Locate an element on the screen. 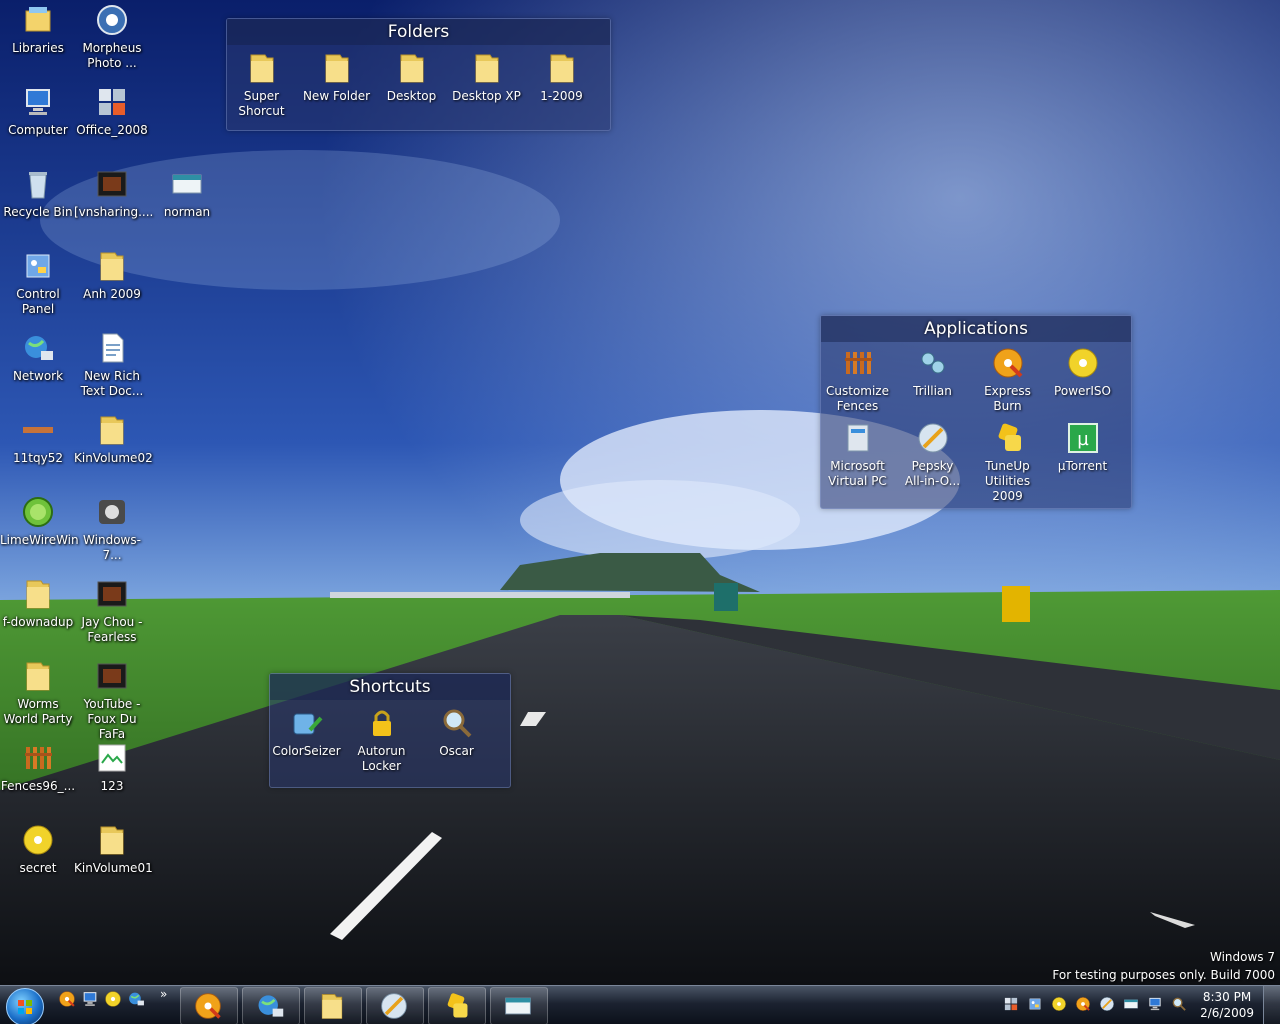  desktop-shortcut: TuneUp Utilities 2009 is located at coordinates (1007, 462).